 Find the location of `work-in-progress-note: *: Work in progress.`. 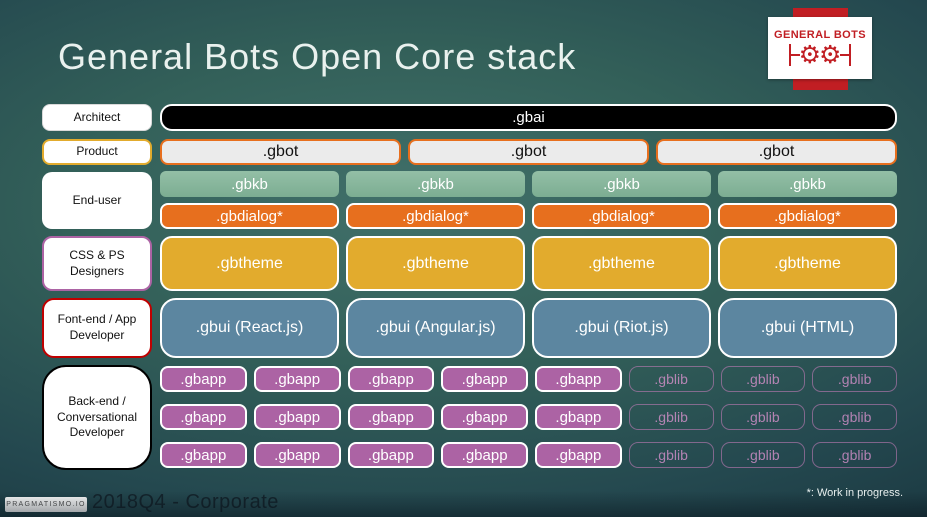

work-in-progress-note: *: Work in progress. is located at coordinates (854, 493).